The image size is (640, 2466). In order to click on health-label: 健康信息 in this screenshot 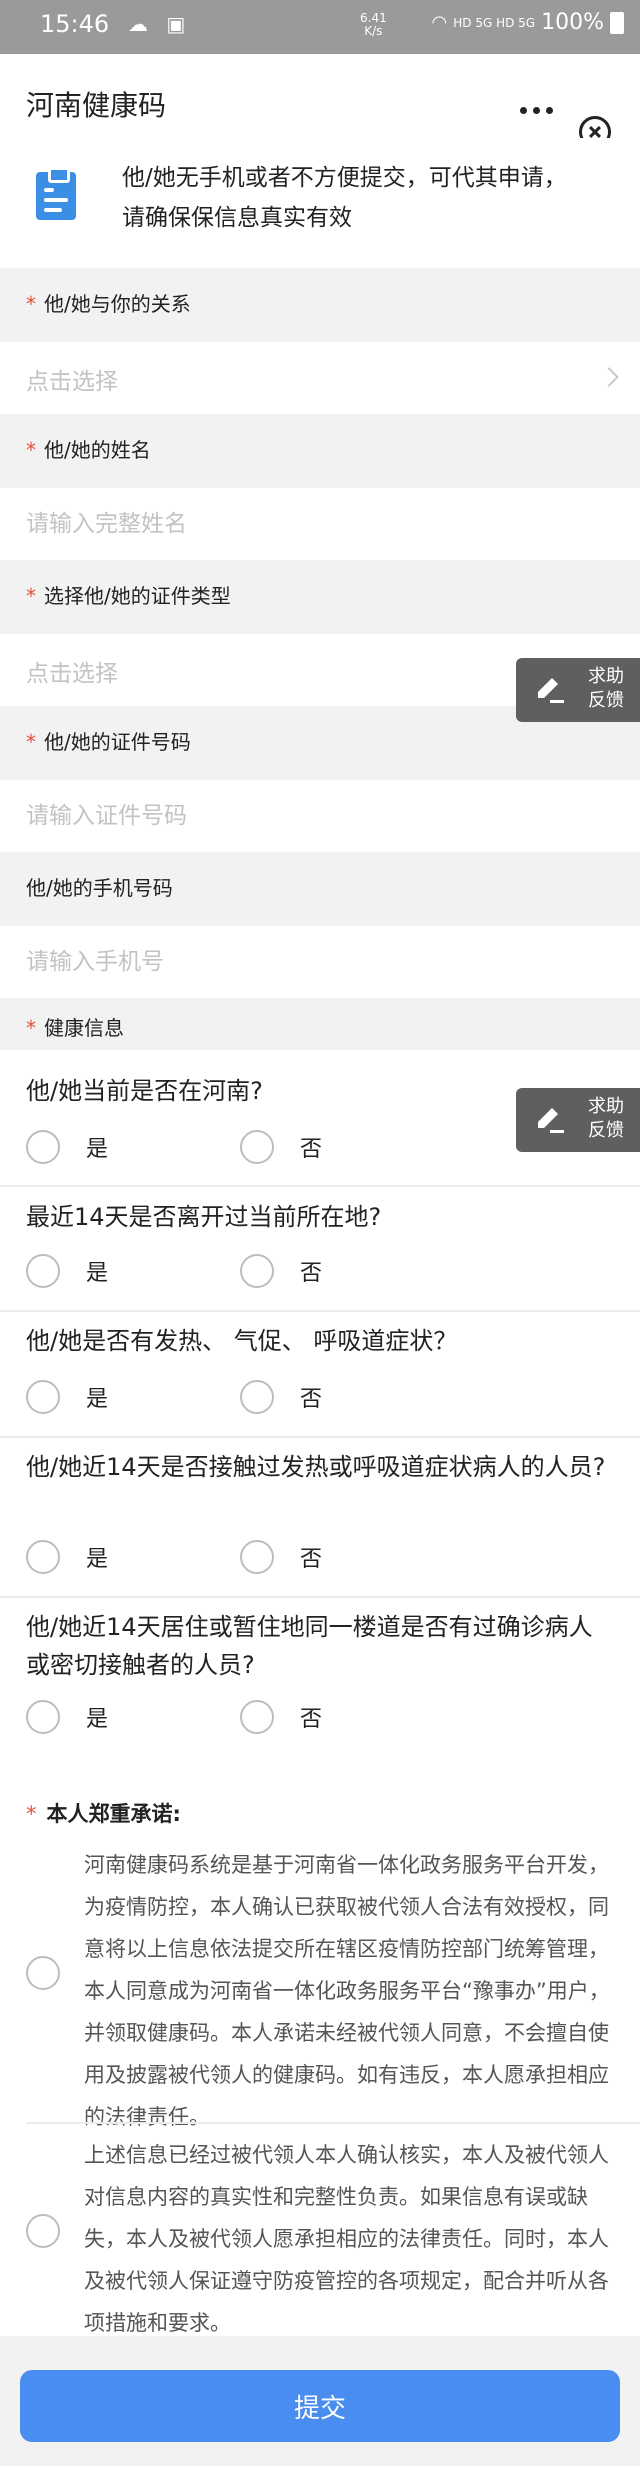, I will do `click(84, 1028)`.